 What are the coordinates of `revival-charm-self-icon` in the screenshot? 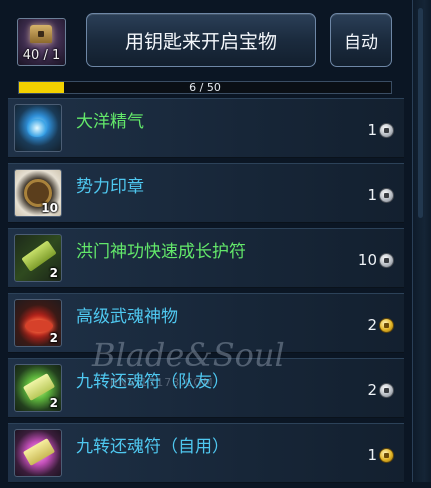 It's located at (38, 453).